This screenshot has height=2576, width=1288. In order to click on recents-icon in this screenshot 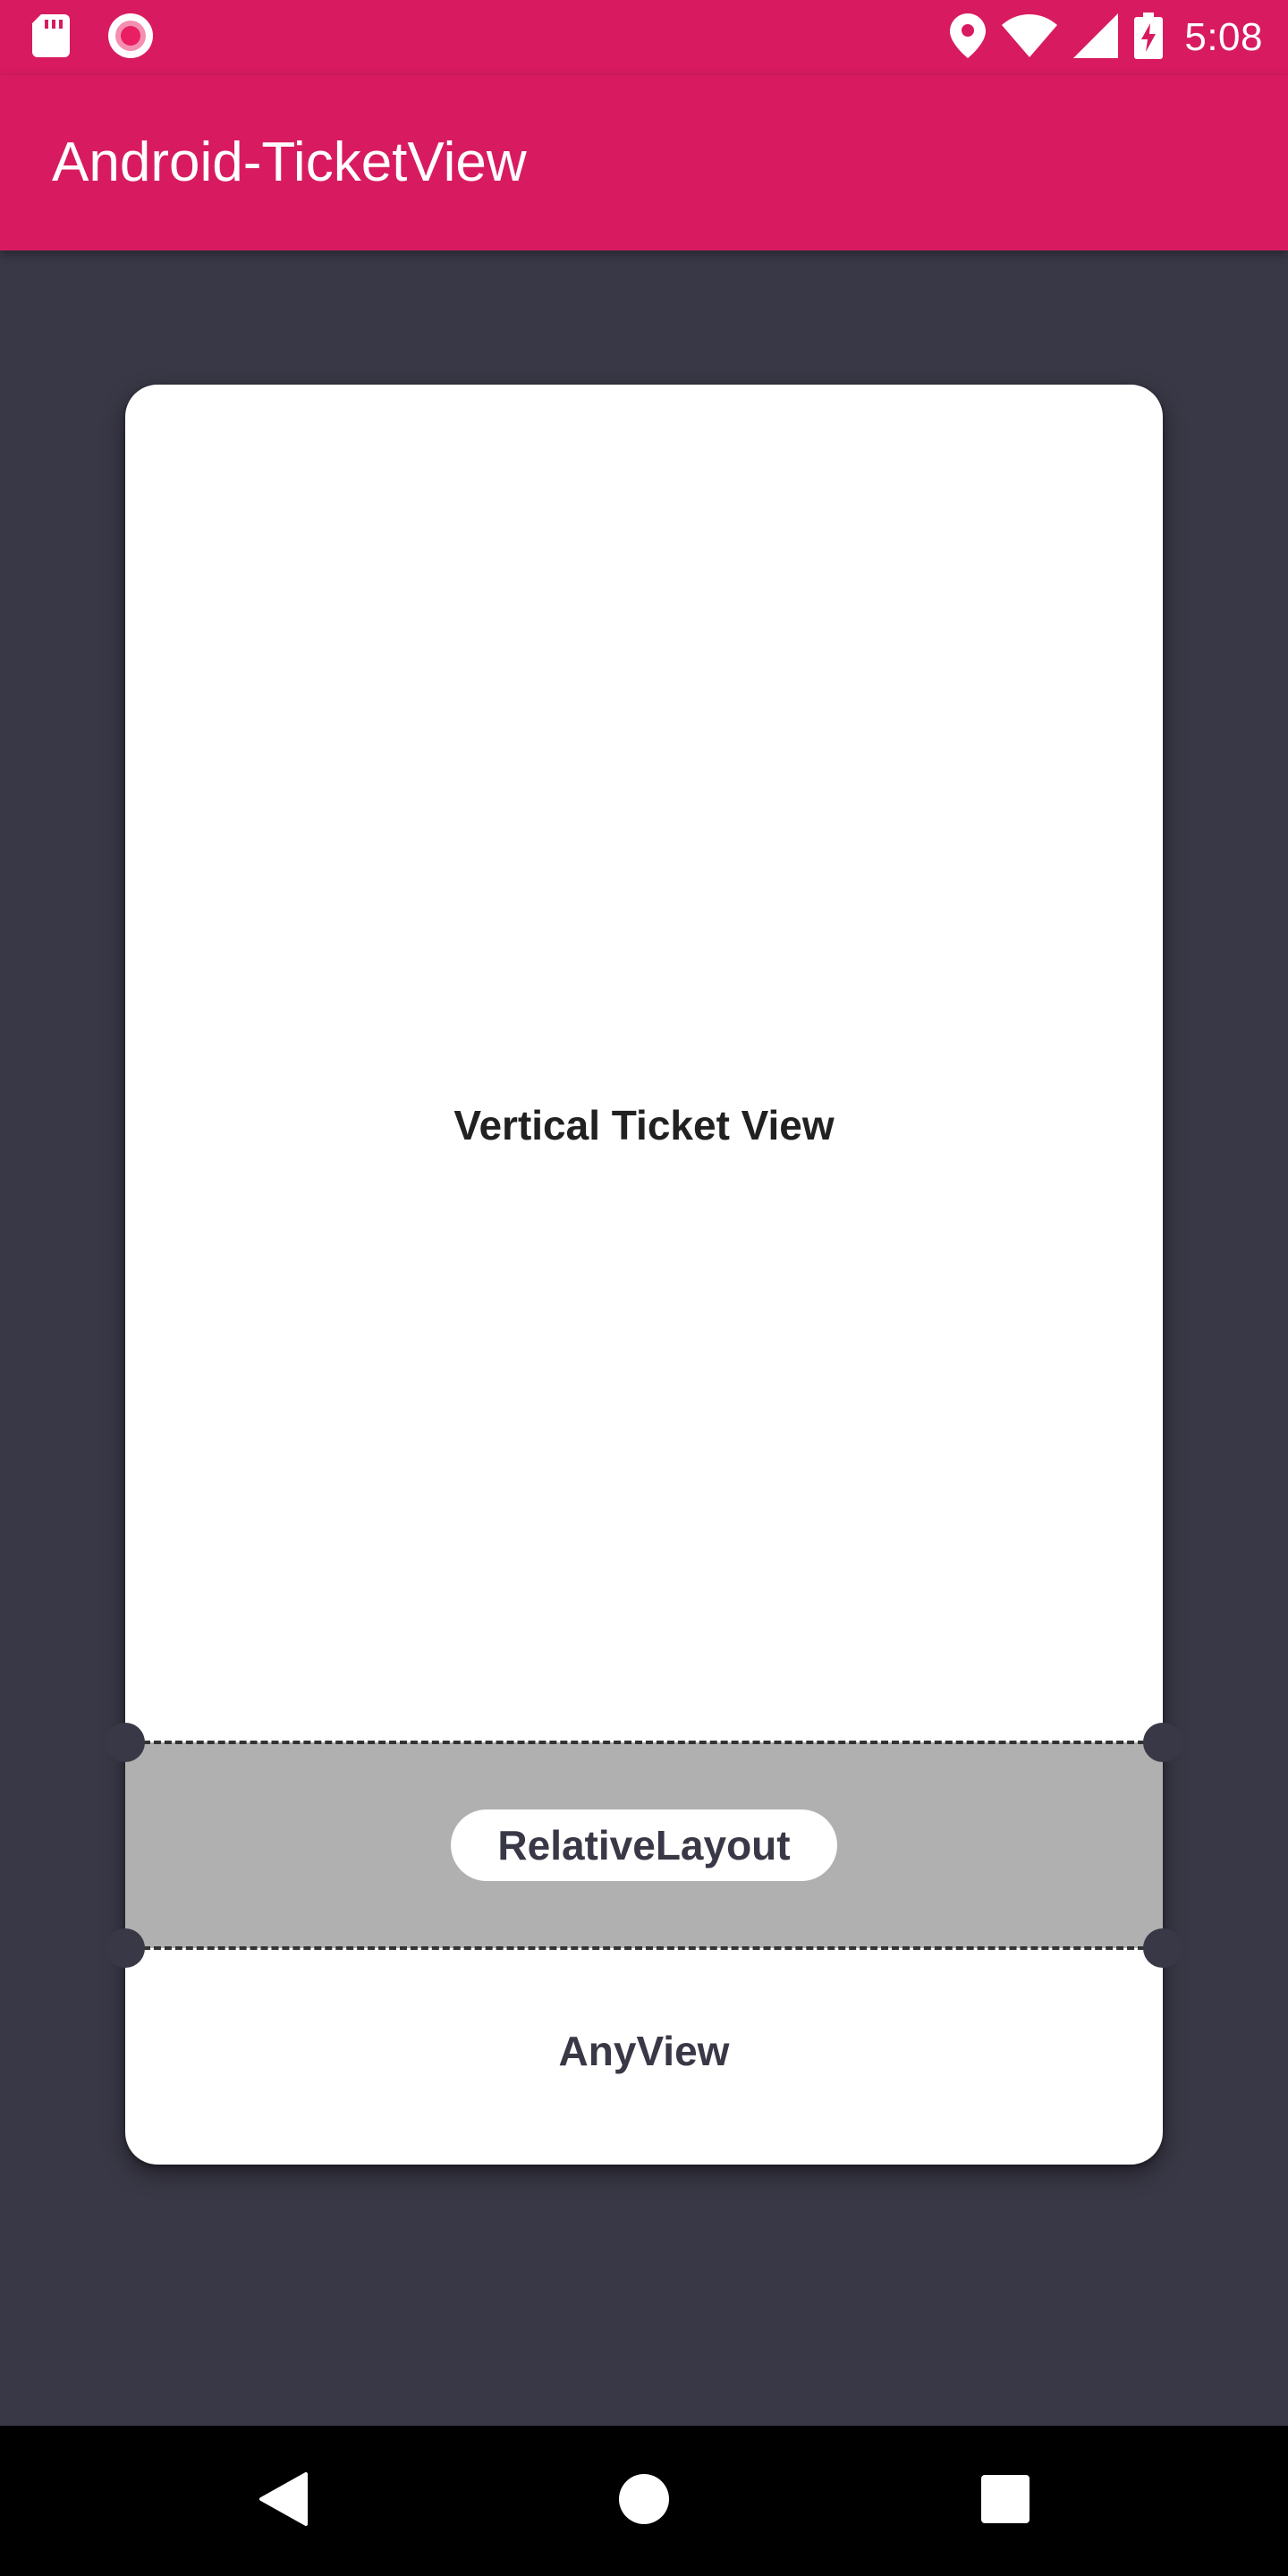, I will do `click(1005, 2501)`.